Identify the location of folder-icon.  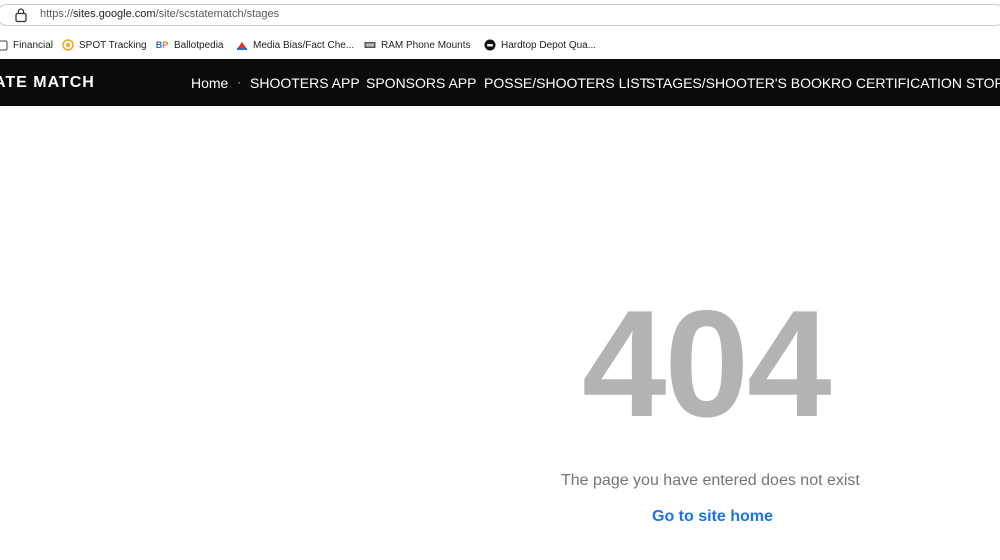
(4, 45).